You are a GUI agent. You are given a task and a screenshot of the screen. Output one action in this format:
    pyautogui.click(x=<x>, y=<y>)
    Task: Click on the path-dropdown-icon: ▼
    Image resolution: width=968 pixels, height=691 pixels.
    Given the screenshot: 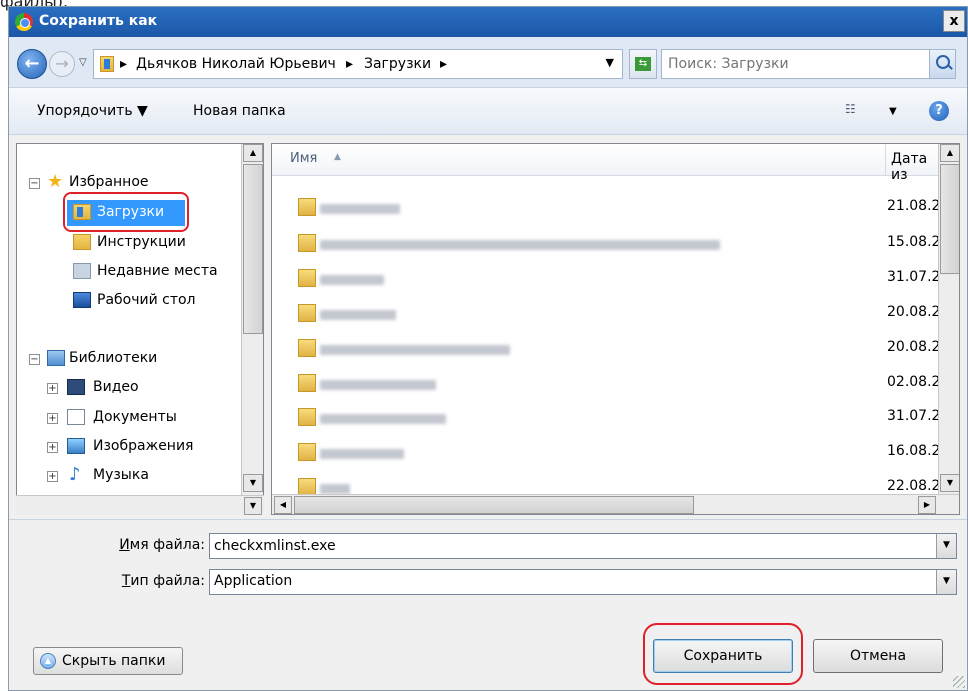 What is the action you would take?
    pyautogui.click(x=610, y=62)
    